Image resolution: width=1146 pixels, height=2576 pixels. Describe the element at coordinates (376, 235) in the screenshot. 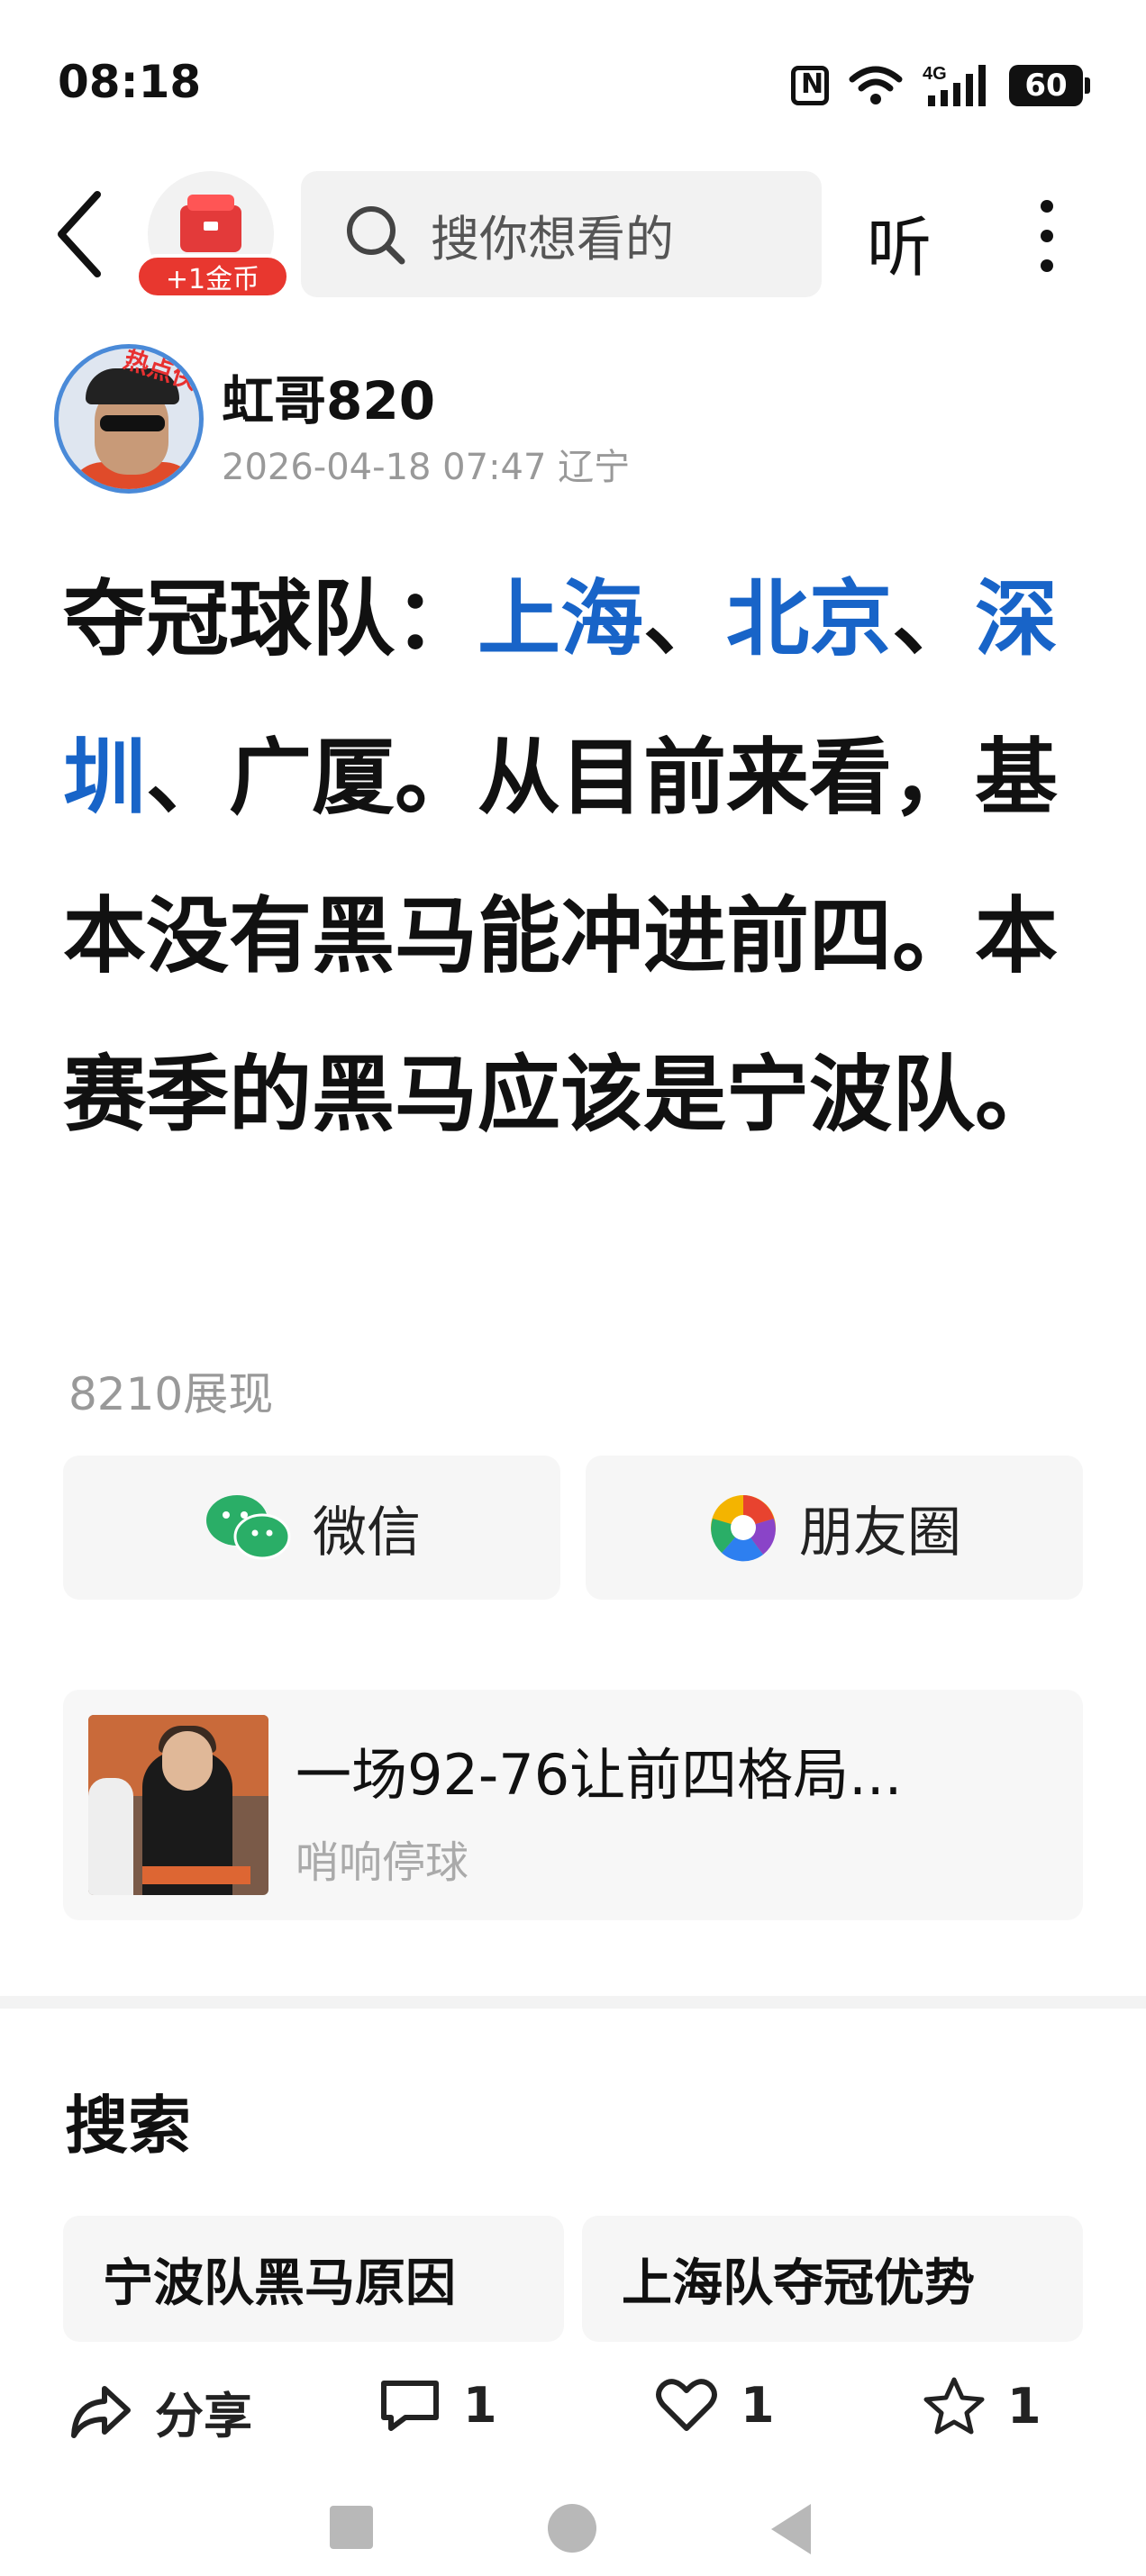

I see `search-icon` at that location.